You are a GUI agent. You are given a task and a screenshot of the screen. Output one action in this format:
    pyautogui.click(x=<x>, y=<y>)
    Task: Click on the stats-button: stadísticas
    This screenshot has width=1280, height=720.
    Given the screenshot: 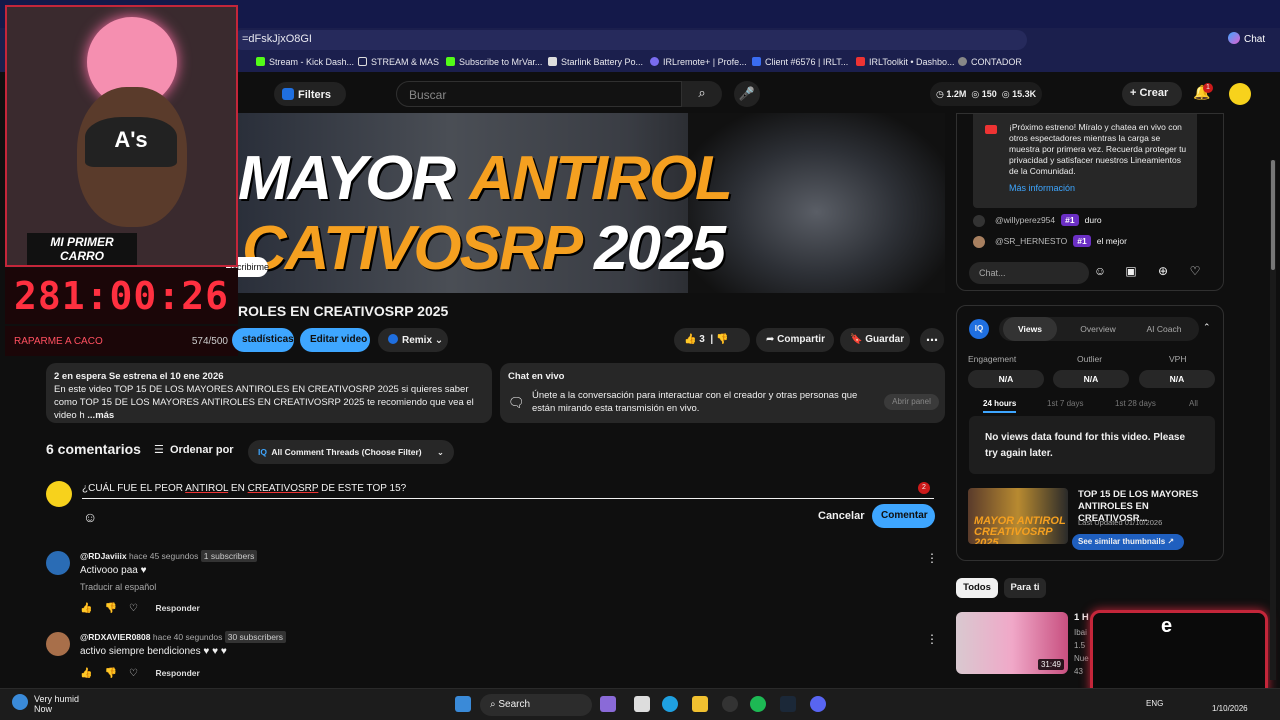 What is the action you would take?
    pyautogui.click(x=263, y=340)
    